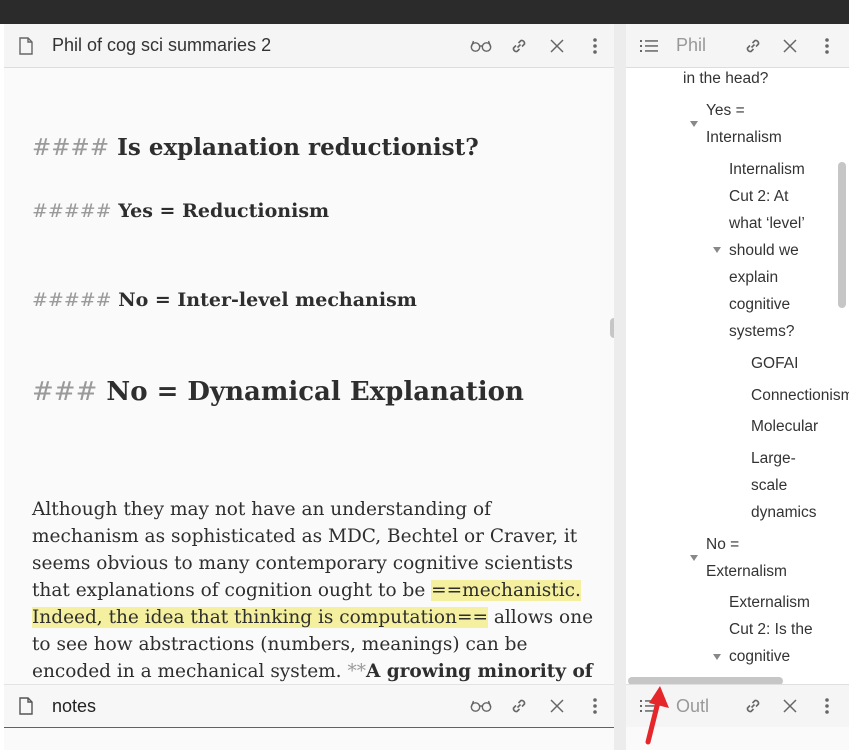 This screenshot has width=849, height=750. I want to click on highlighted-text: ==mechanistic., so click(506, 590).